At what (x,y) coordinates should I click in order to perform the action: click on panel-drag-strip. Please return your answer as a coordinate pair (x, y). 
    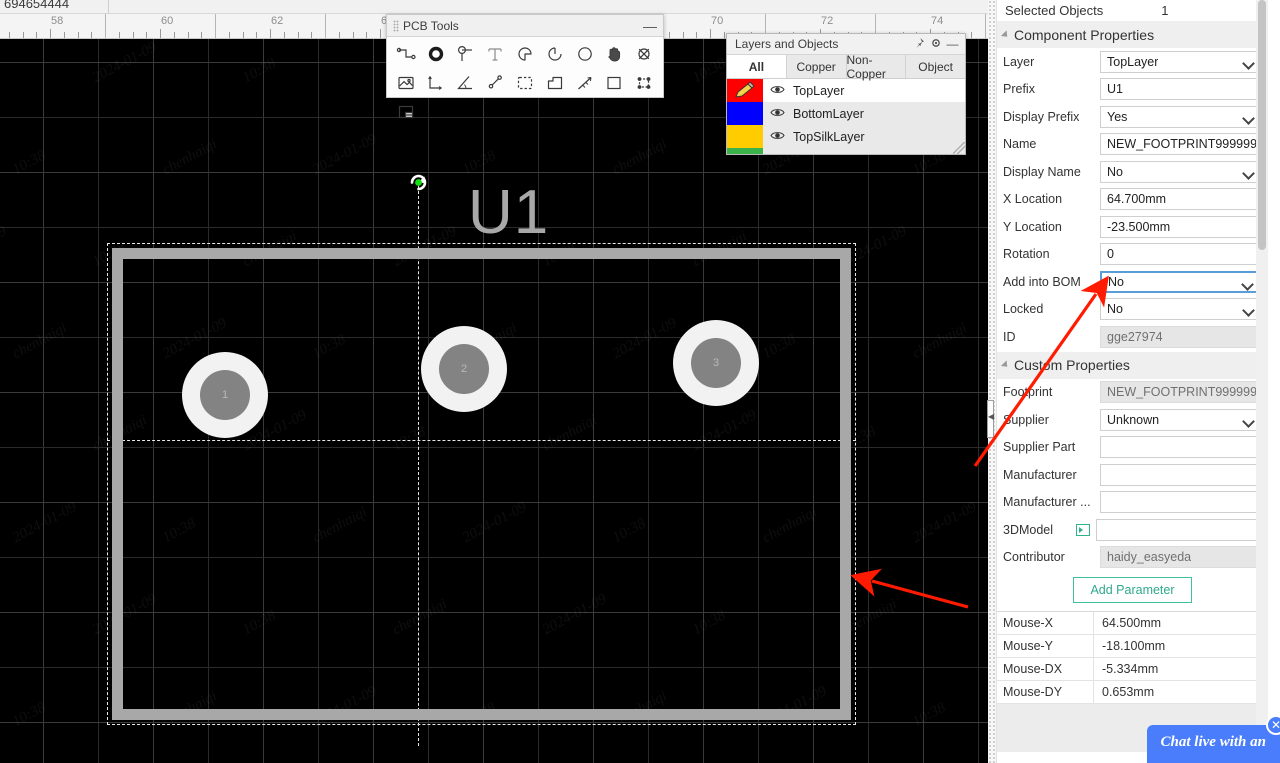
    Looking at the image, I should click on (992, 381).